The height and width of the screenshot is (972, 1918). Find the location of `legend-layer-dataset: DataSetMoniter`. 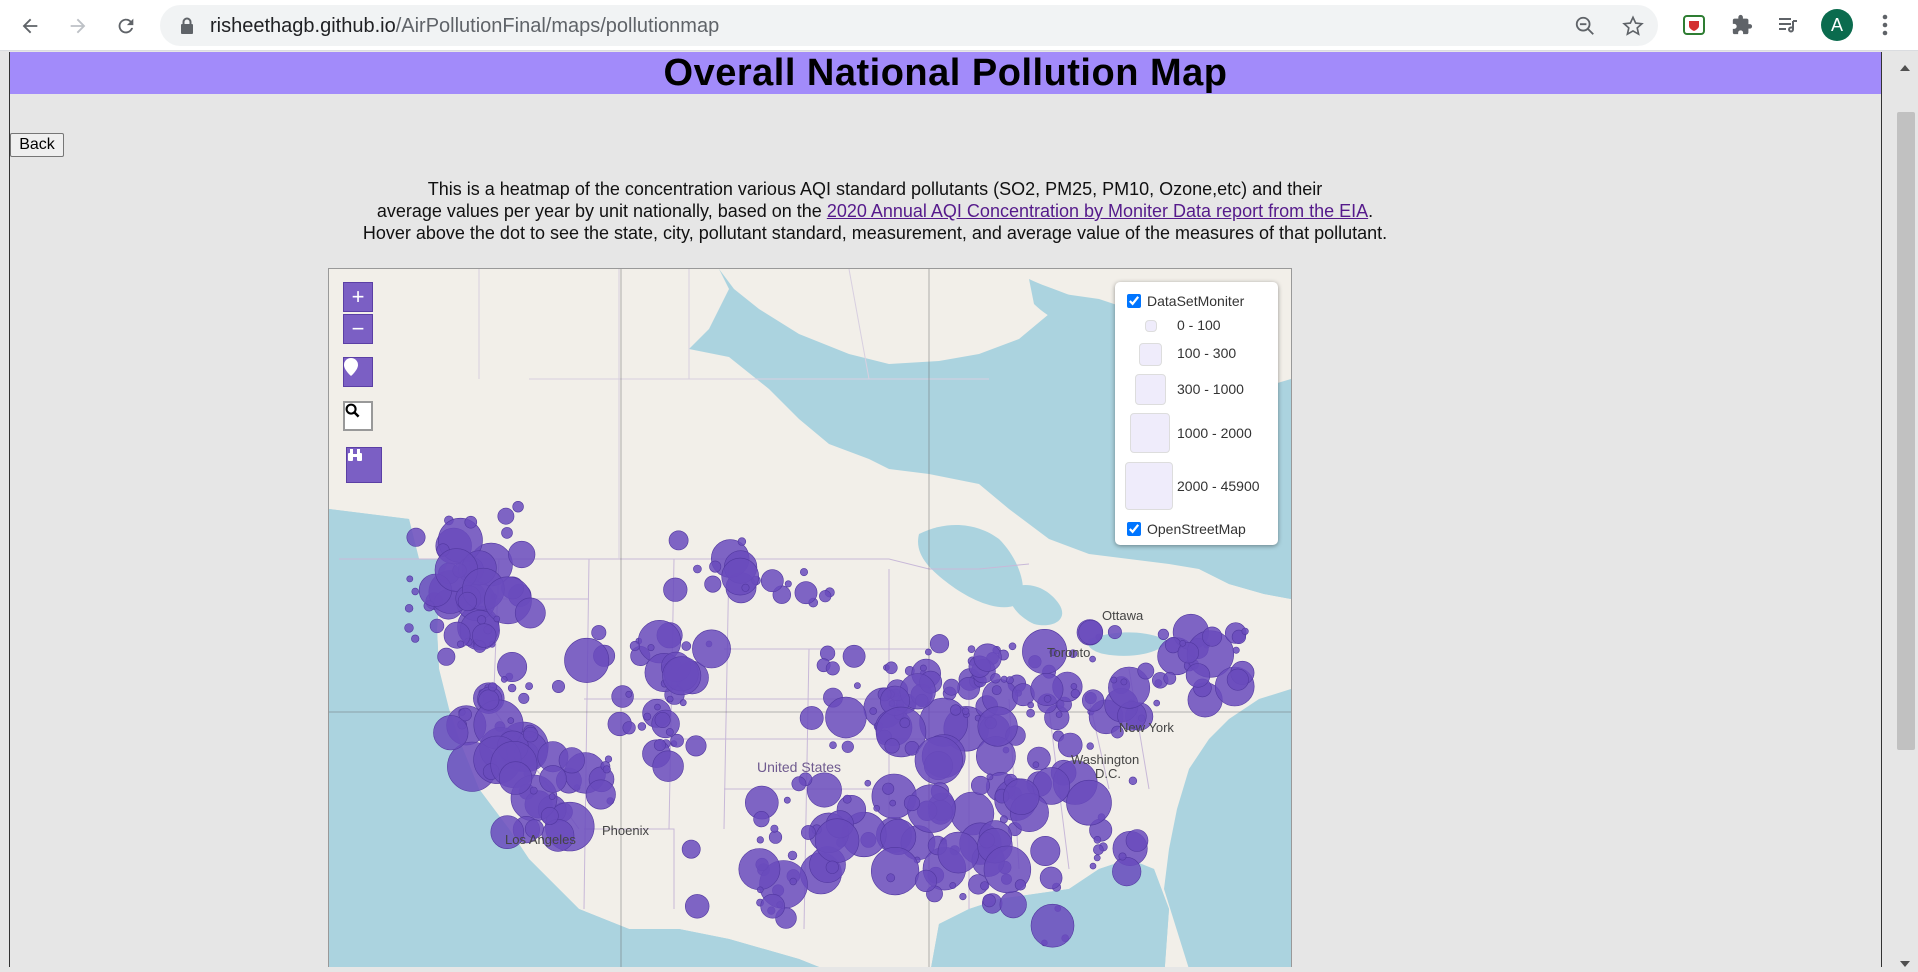

legend-layer-dataset: DataSetMoniter is located at coordinates (1185, 301).